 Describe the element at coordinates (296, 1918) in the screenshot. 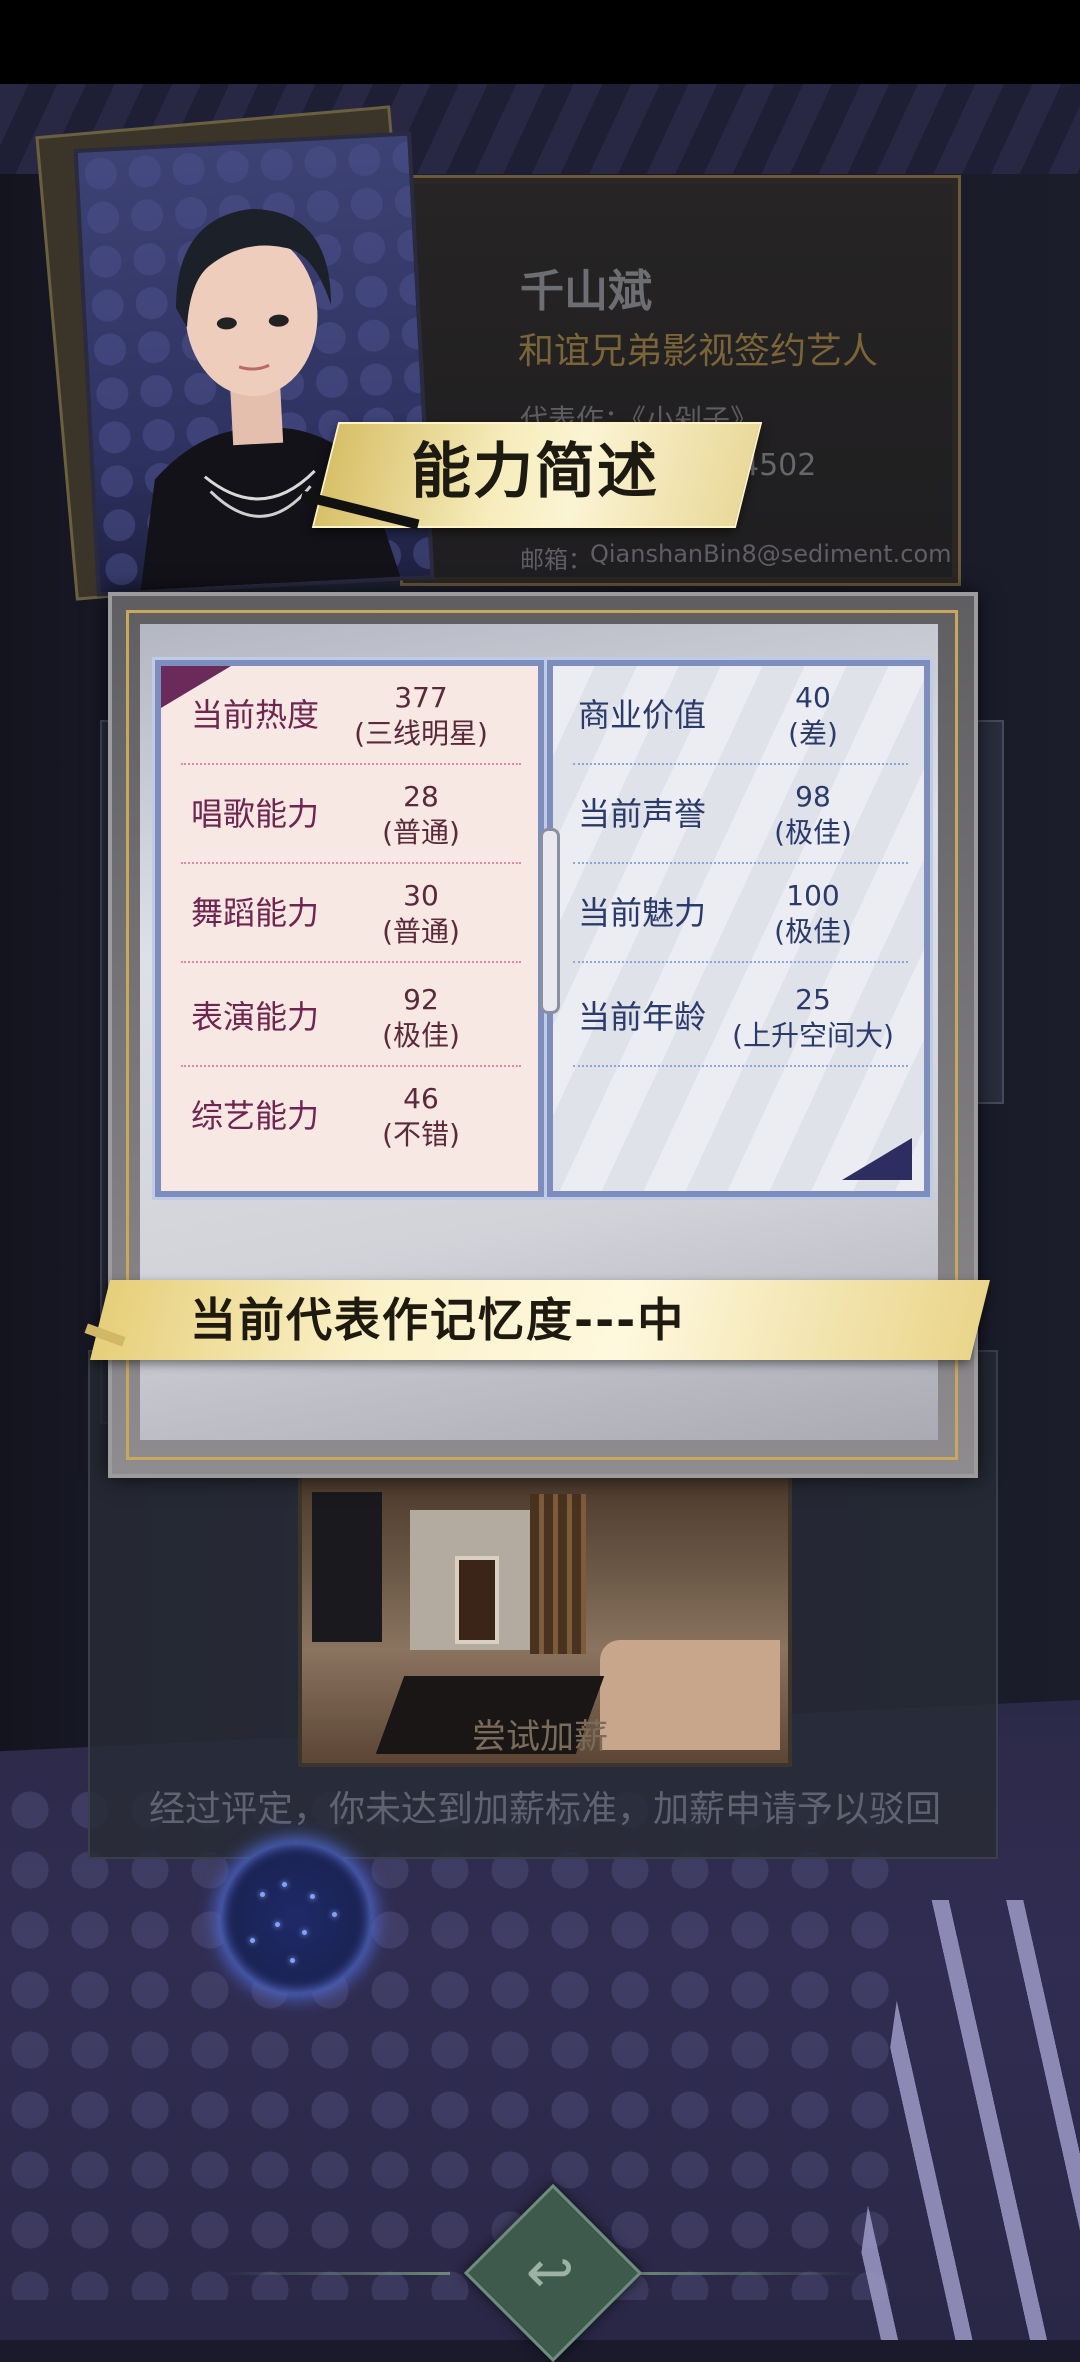

I see `constellation-orb` at that location.